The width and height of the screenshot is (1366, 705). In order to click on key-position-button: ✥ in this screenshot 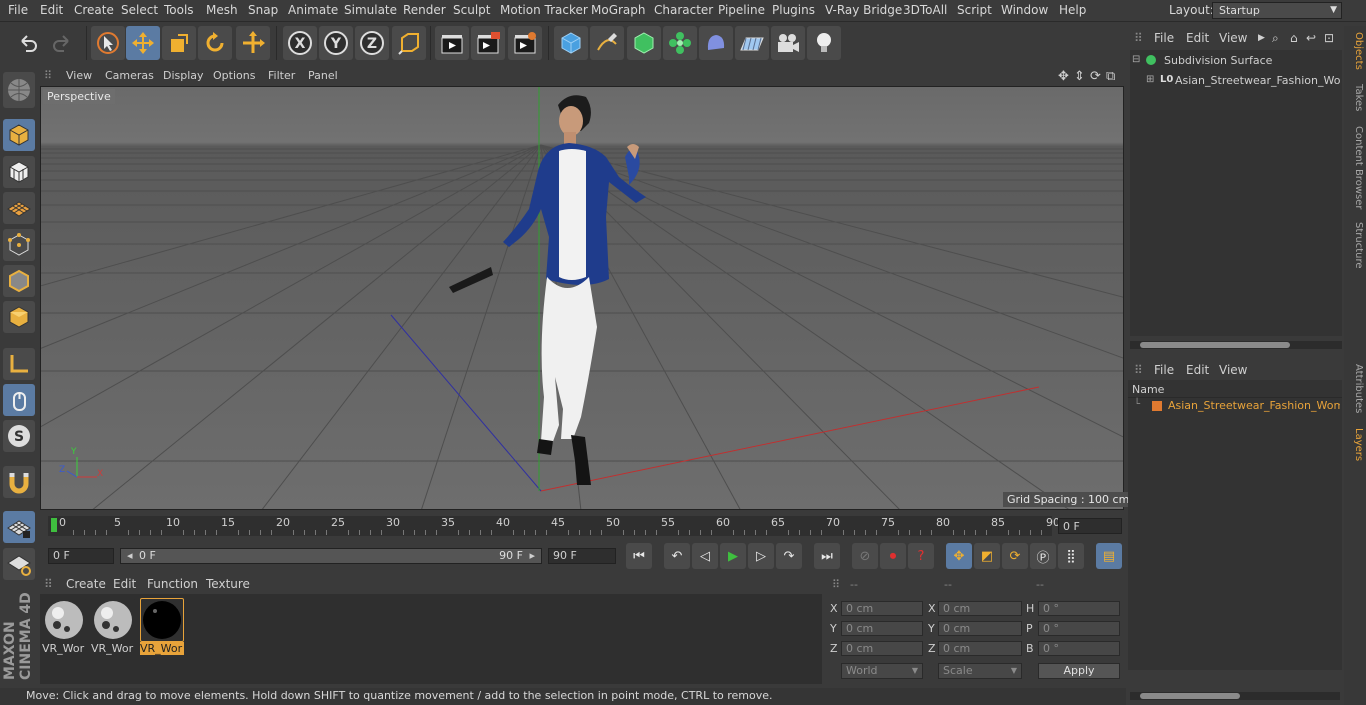, I will do `click(959, 556)`.